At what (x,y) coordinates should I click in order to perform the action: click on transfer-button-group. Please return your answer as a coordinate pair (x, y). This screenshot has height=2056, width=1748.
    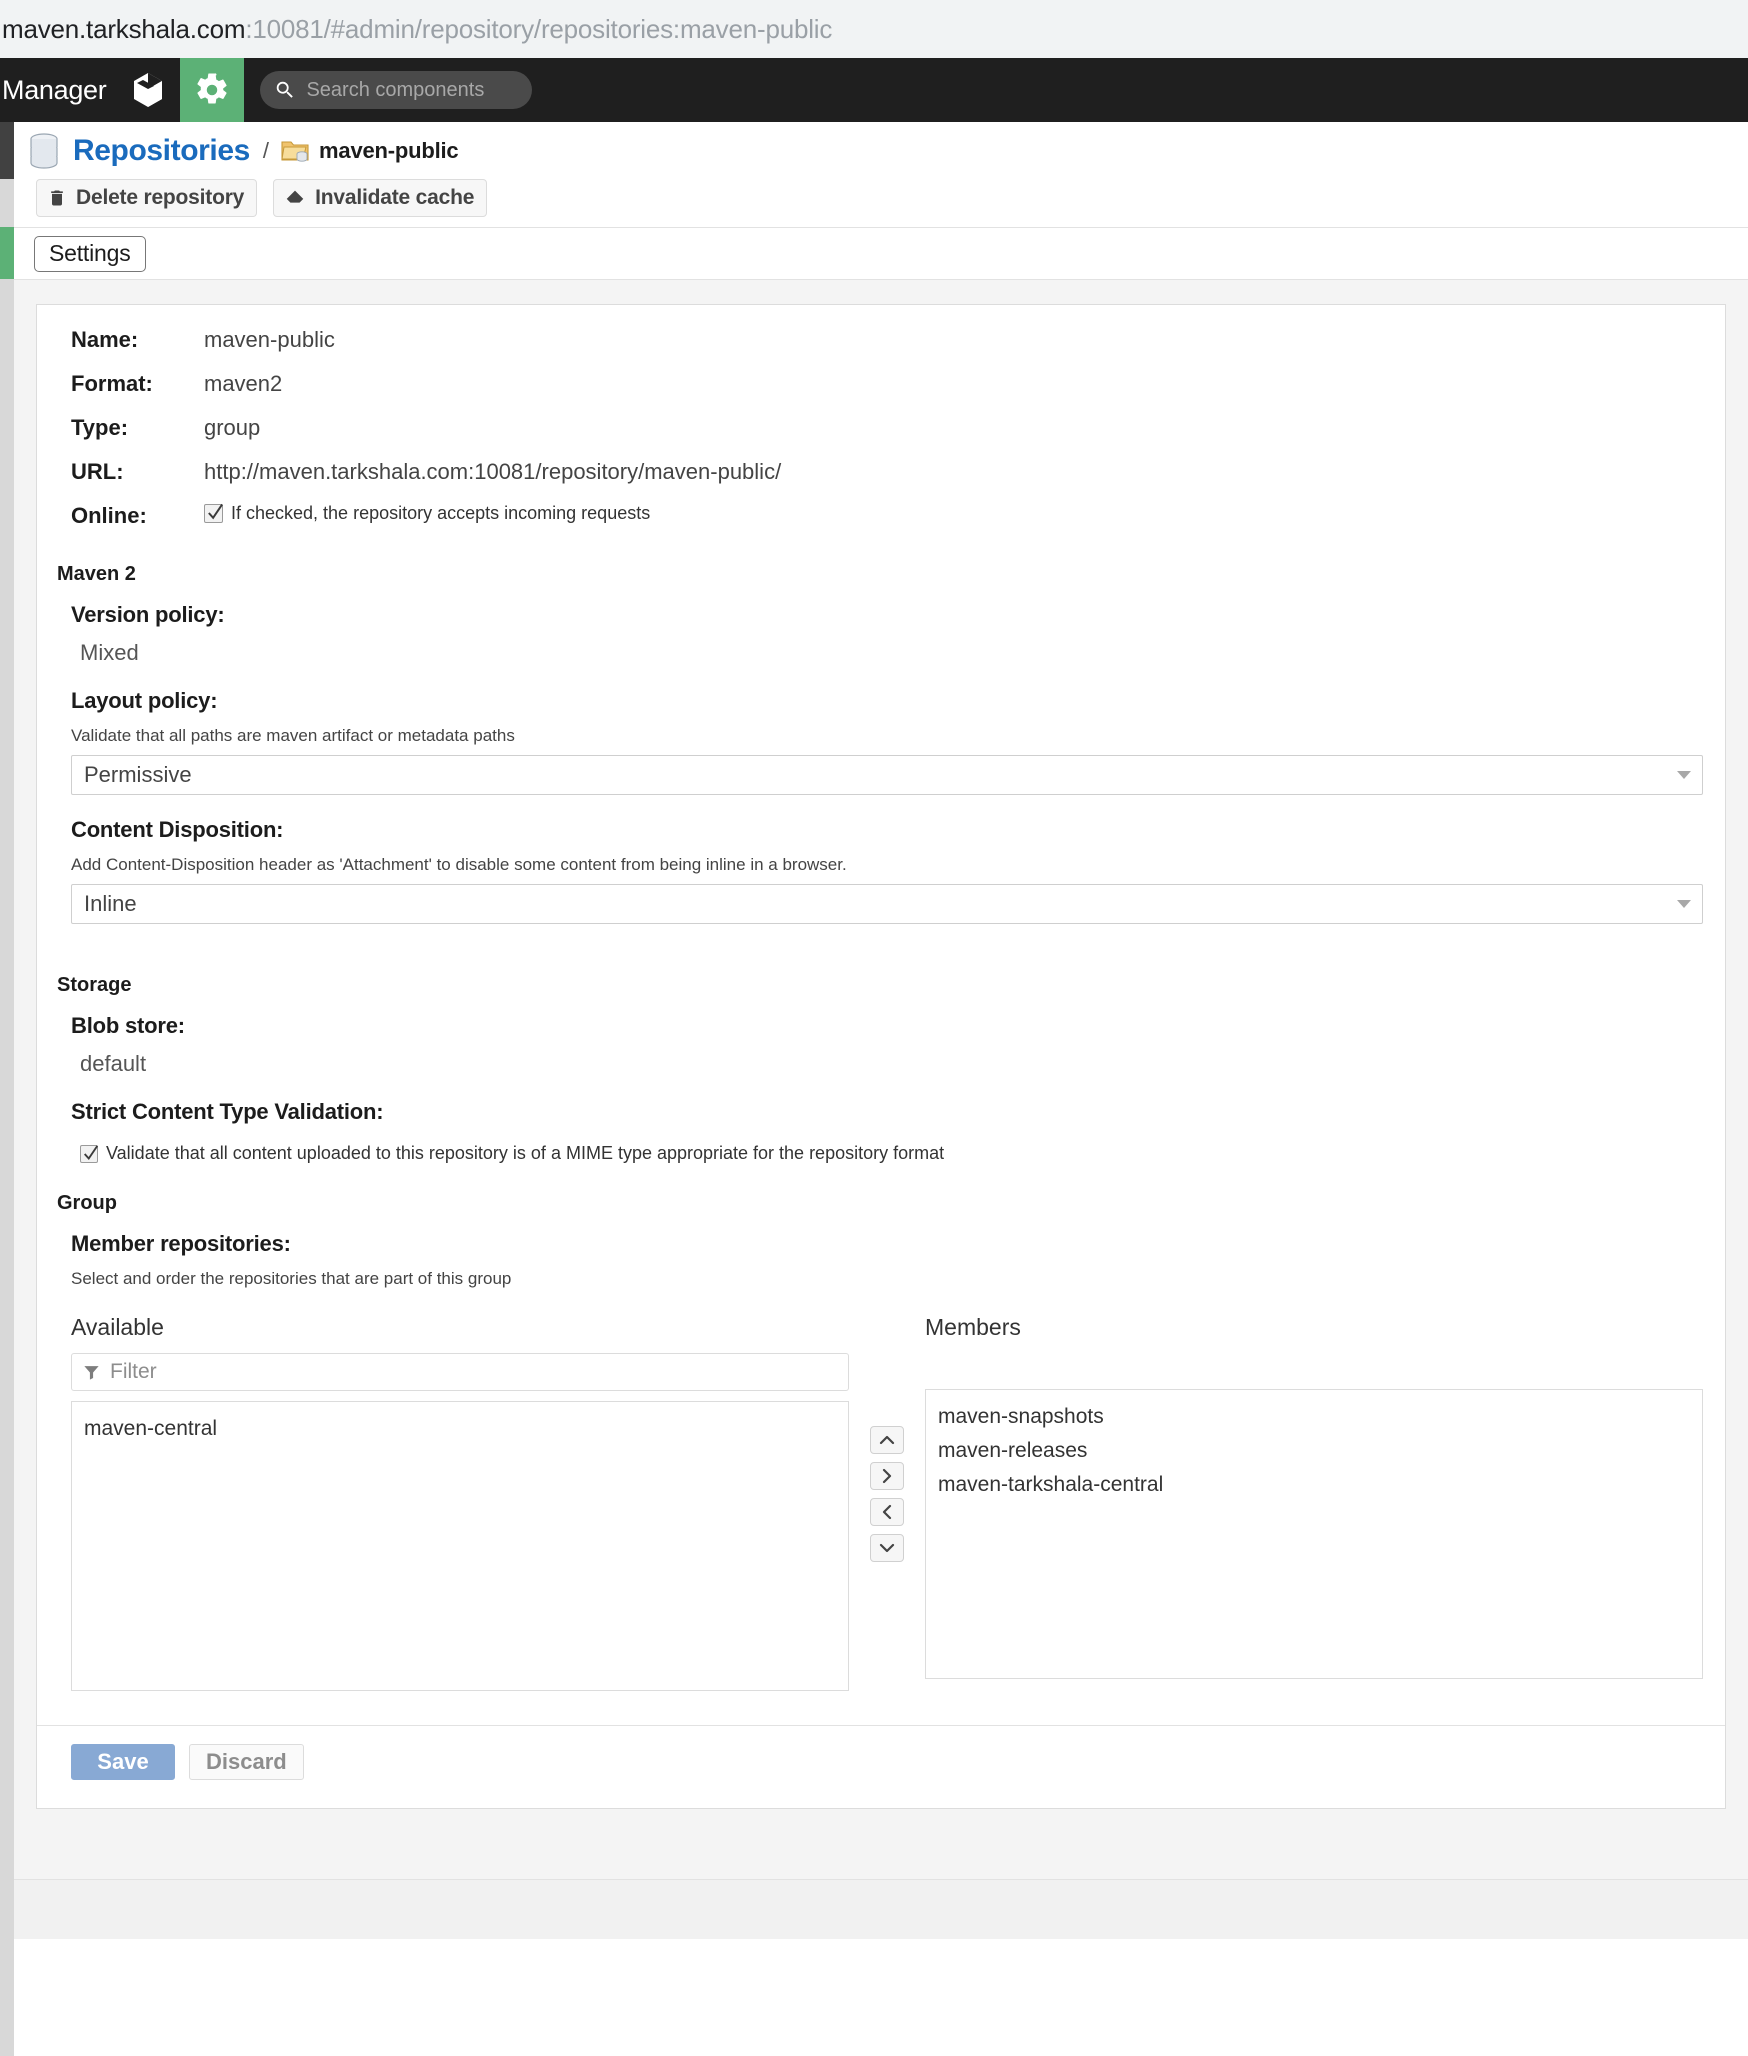
    Looking at the image, I should click on (887, 1438).